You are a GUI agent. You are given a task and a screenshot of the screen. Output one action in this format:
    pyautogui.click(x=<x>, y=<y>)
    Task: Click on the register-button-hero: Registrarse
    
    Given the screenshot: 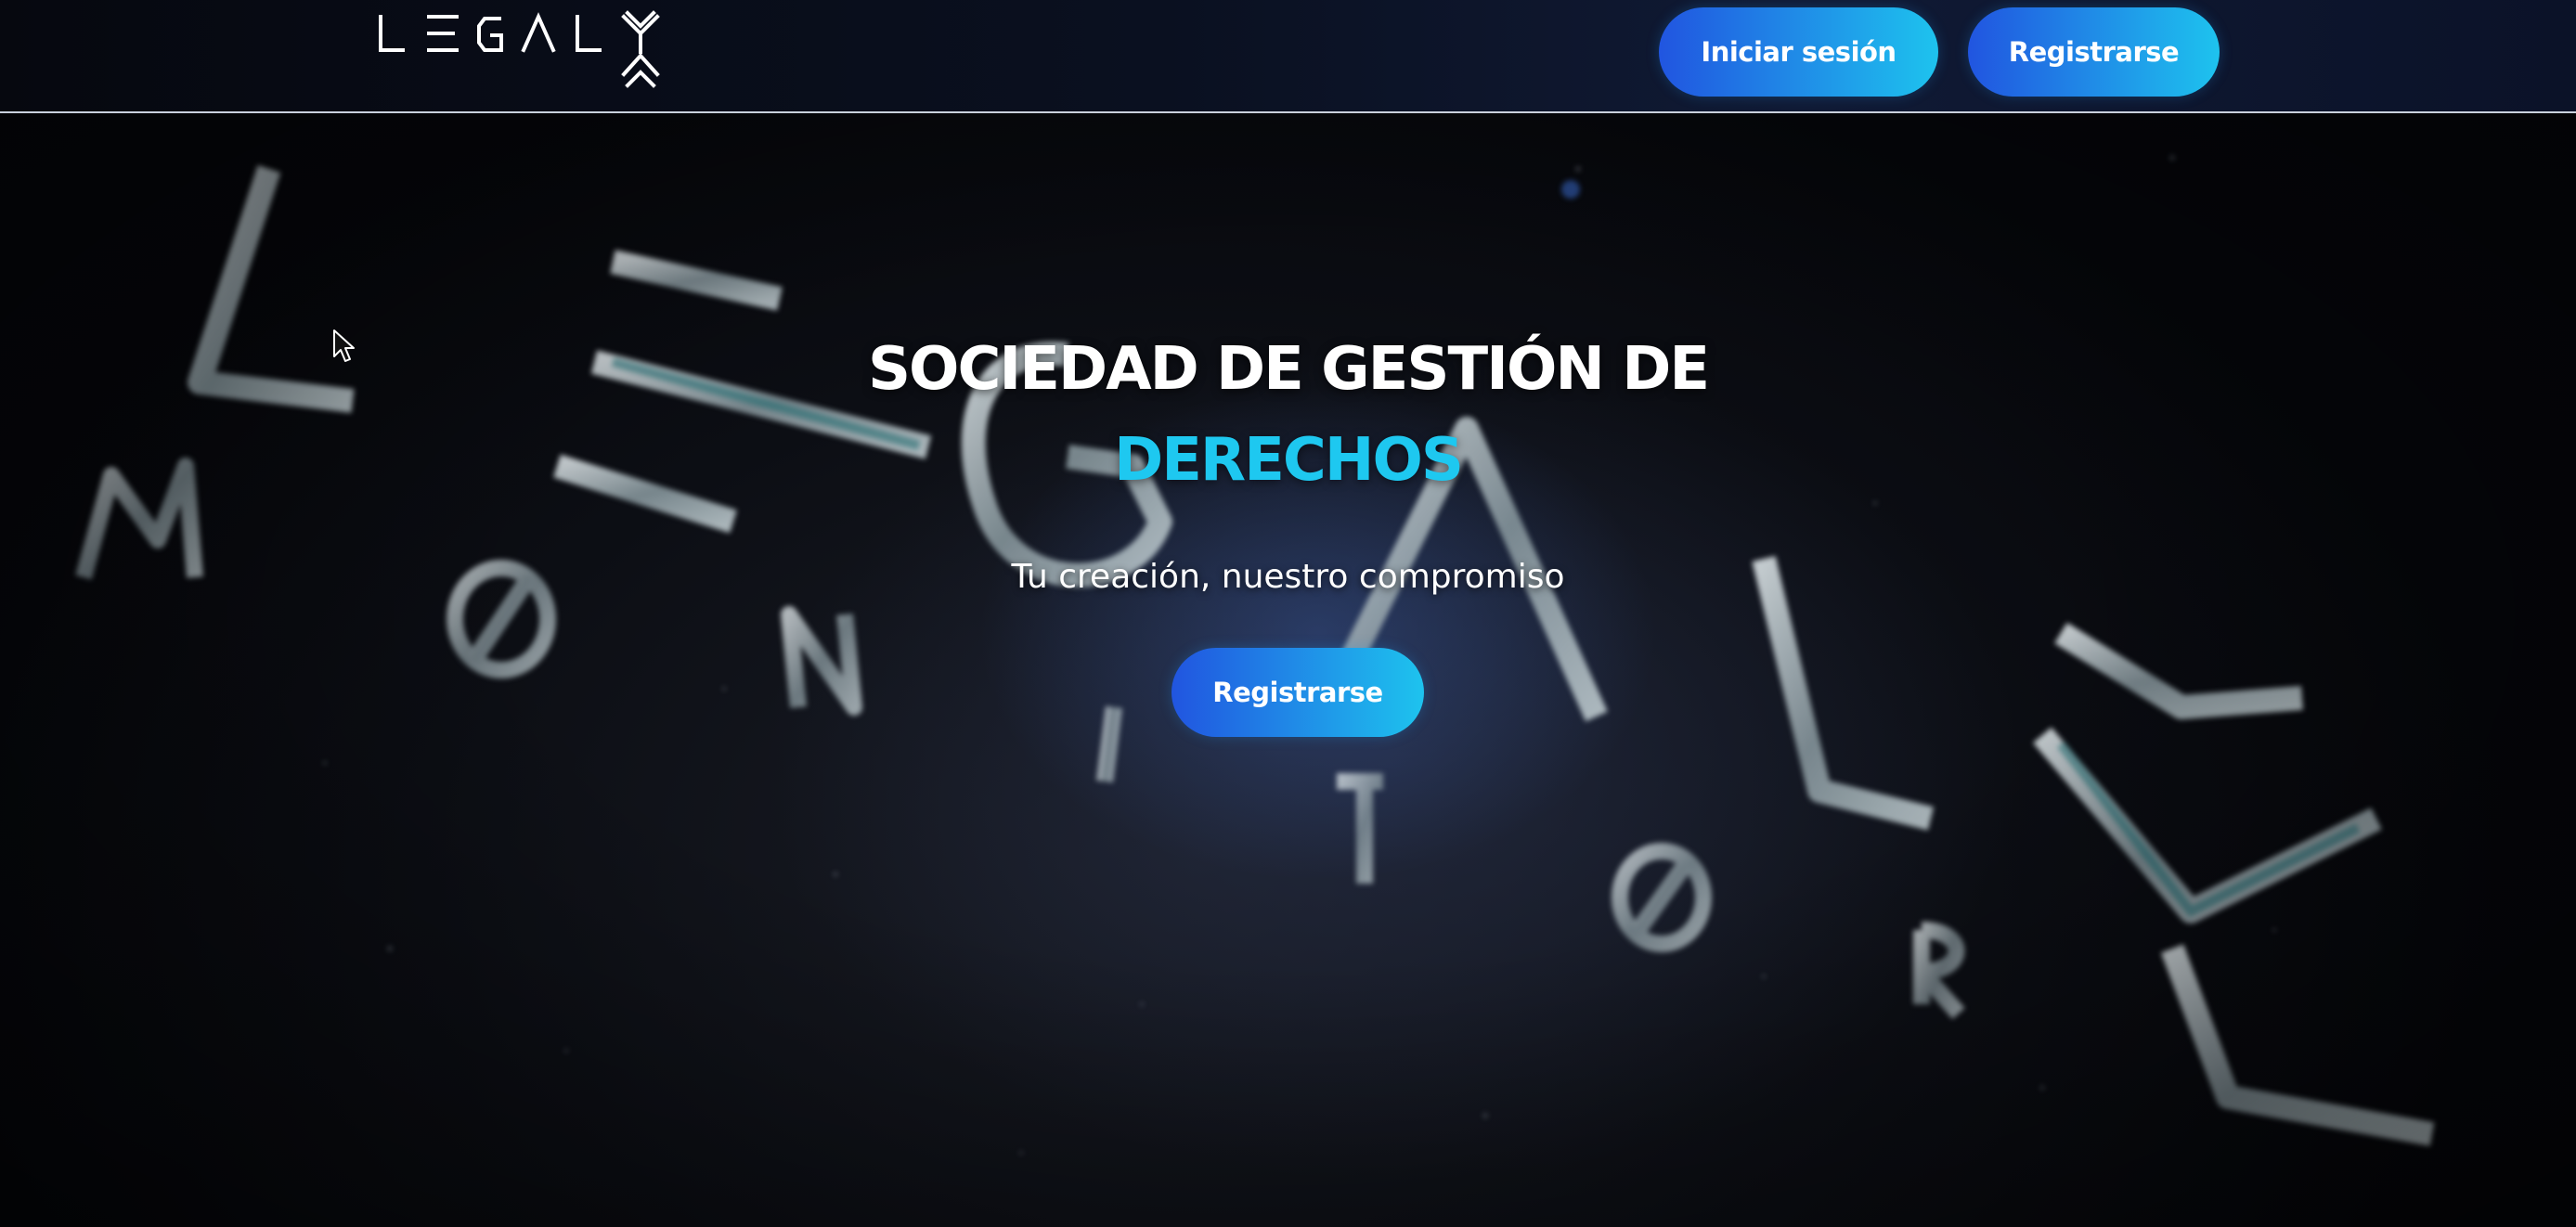 What is the action you would take?
    pyautogui.click(x=1297, y=692)
    